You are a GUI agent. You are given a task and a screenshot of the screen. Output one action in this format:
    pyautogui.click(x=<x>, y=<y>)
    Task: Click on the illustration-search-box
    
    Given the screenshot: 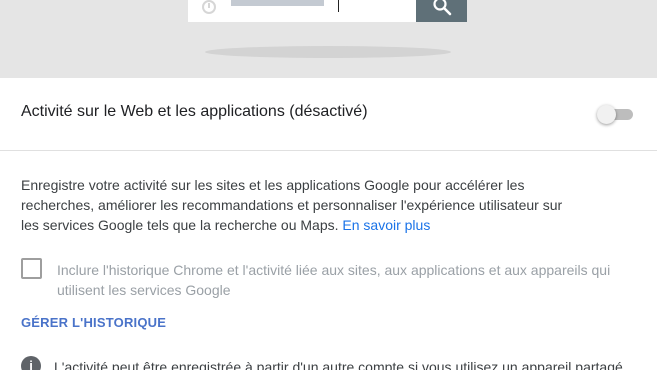 What is the action you would take?
    pyautogui.click(x=302, y=11)
    